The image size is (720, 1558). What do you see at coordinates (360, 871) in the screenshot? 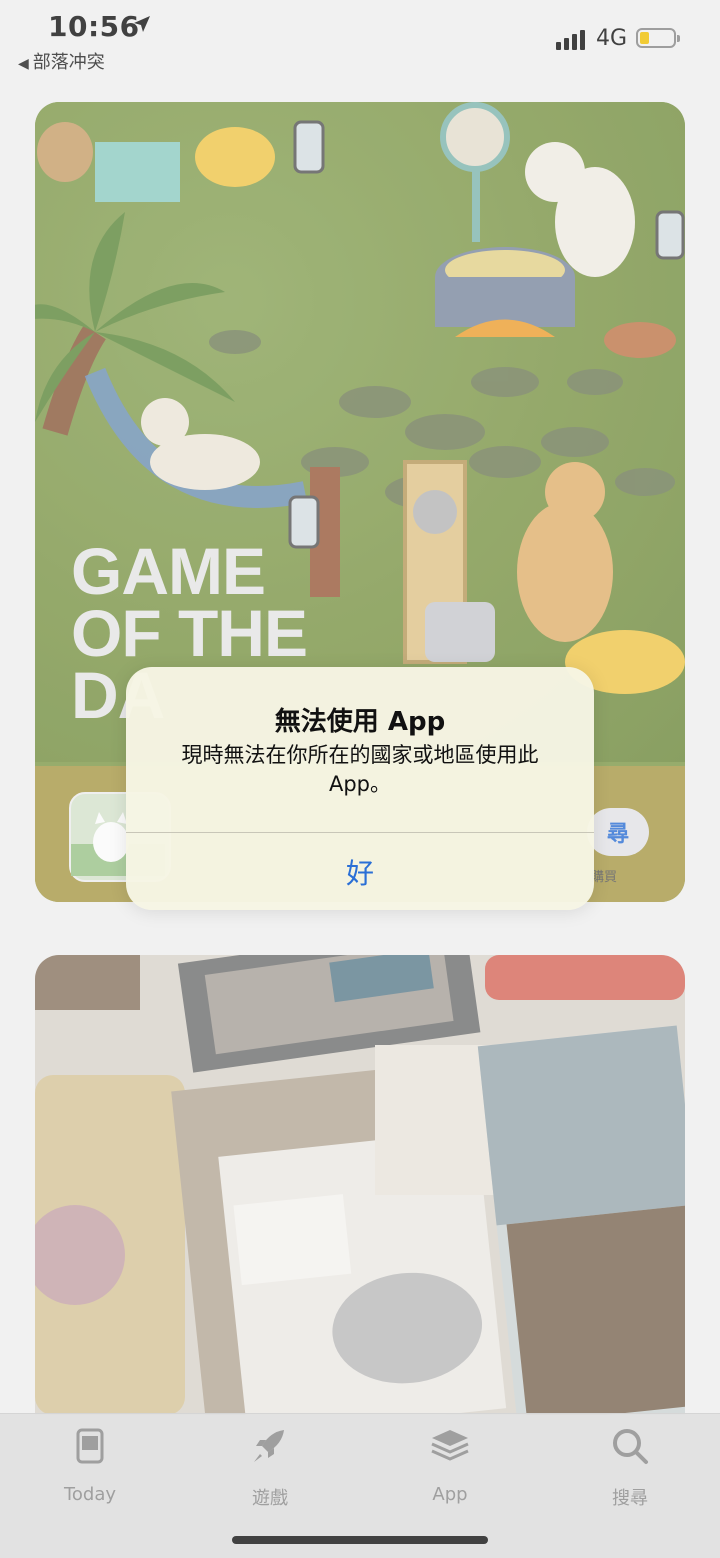
I see `alert-ok-button: 好` at bounding box center [360, 871].